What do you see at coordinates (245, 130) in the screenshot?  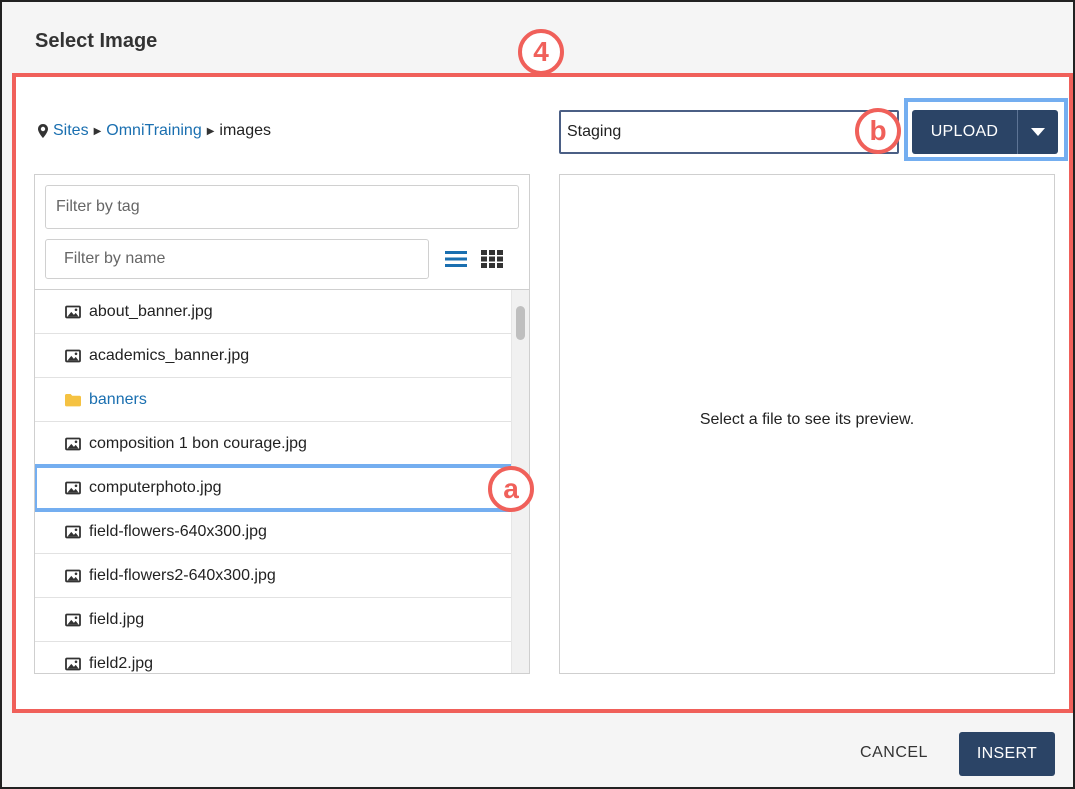 I see `breadcrumb-current-folder: images` at bounding box center [245, 130].